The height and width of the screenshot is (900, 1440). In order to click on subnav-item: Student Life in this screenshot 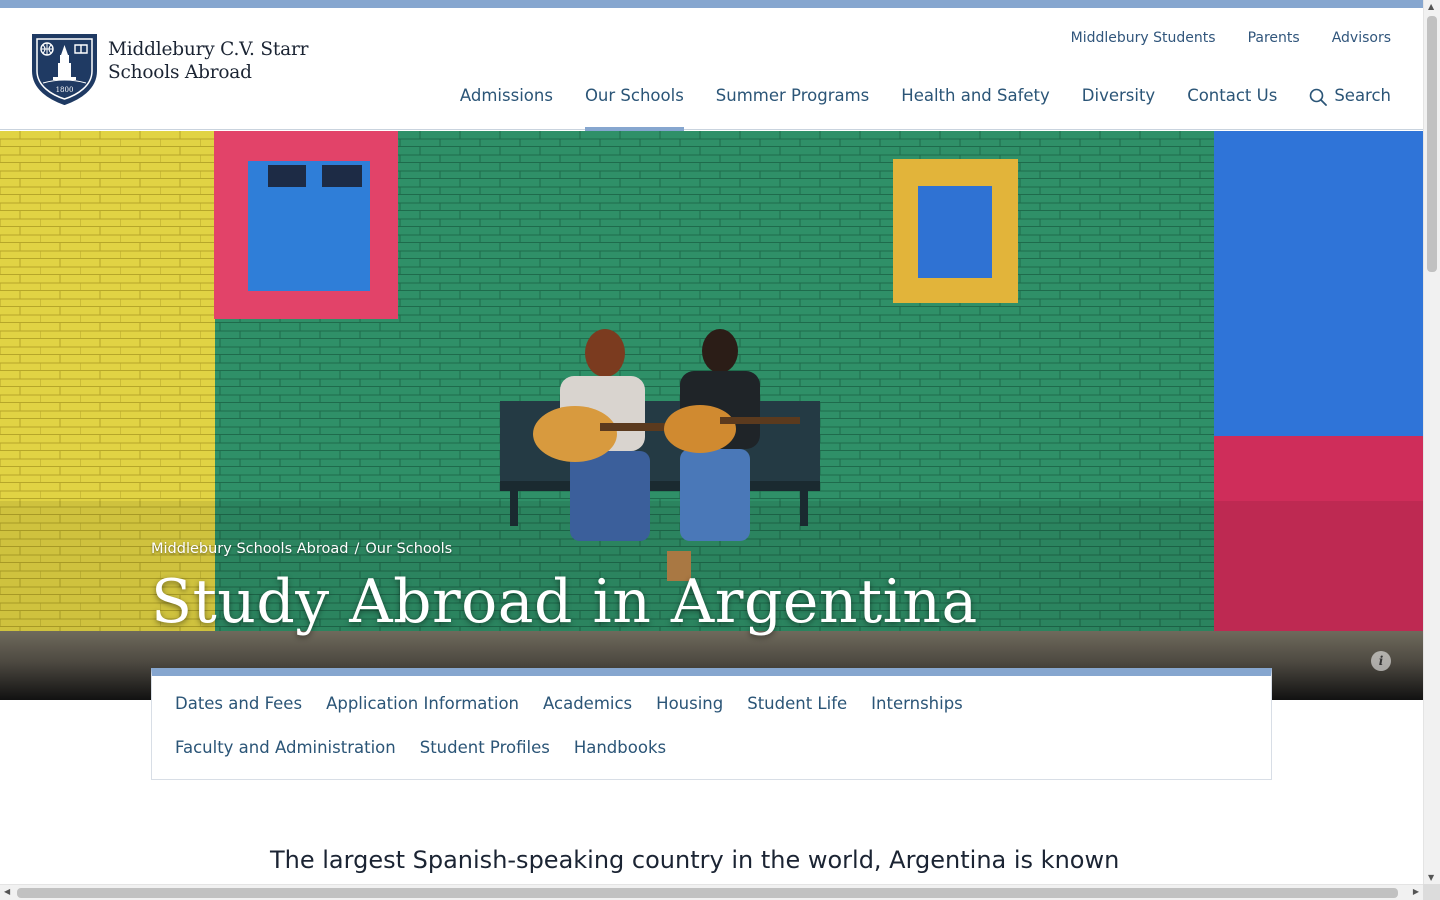, I will do `click(797, 716)`.